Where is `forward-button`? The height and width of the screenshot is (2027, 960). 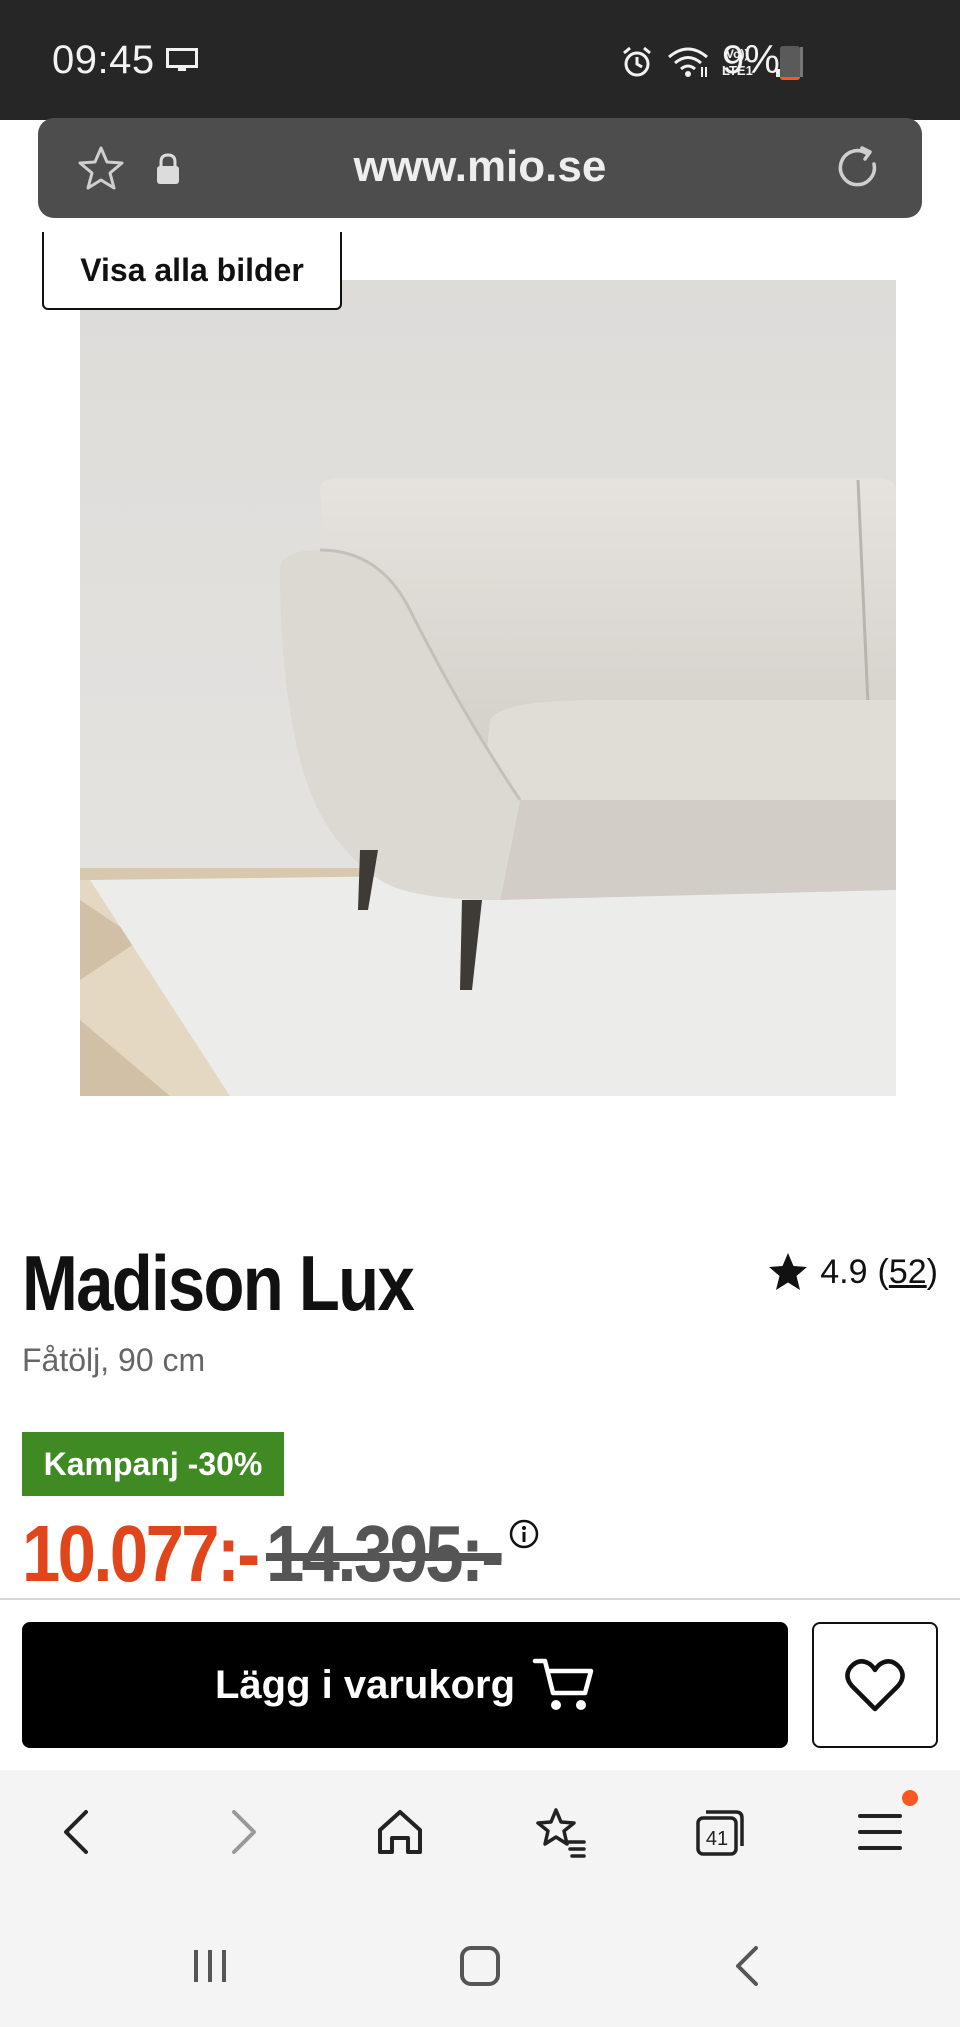 forward-button is located at coordinates (242, 1832).